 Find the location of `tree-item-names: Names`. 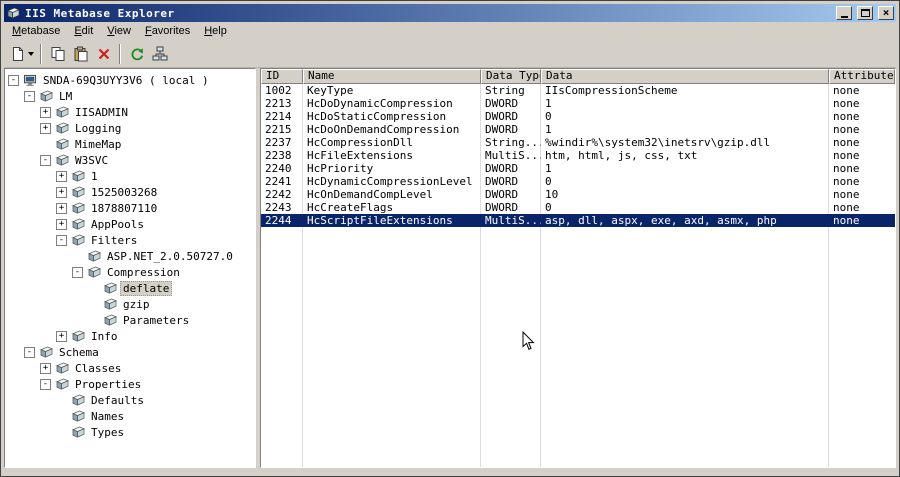

tree-item-names: Names is located at coordinates (130, 416).